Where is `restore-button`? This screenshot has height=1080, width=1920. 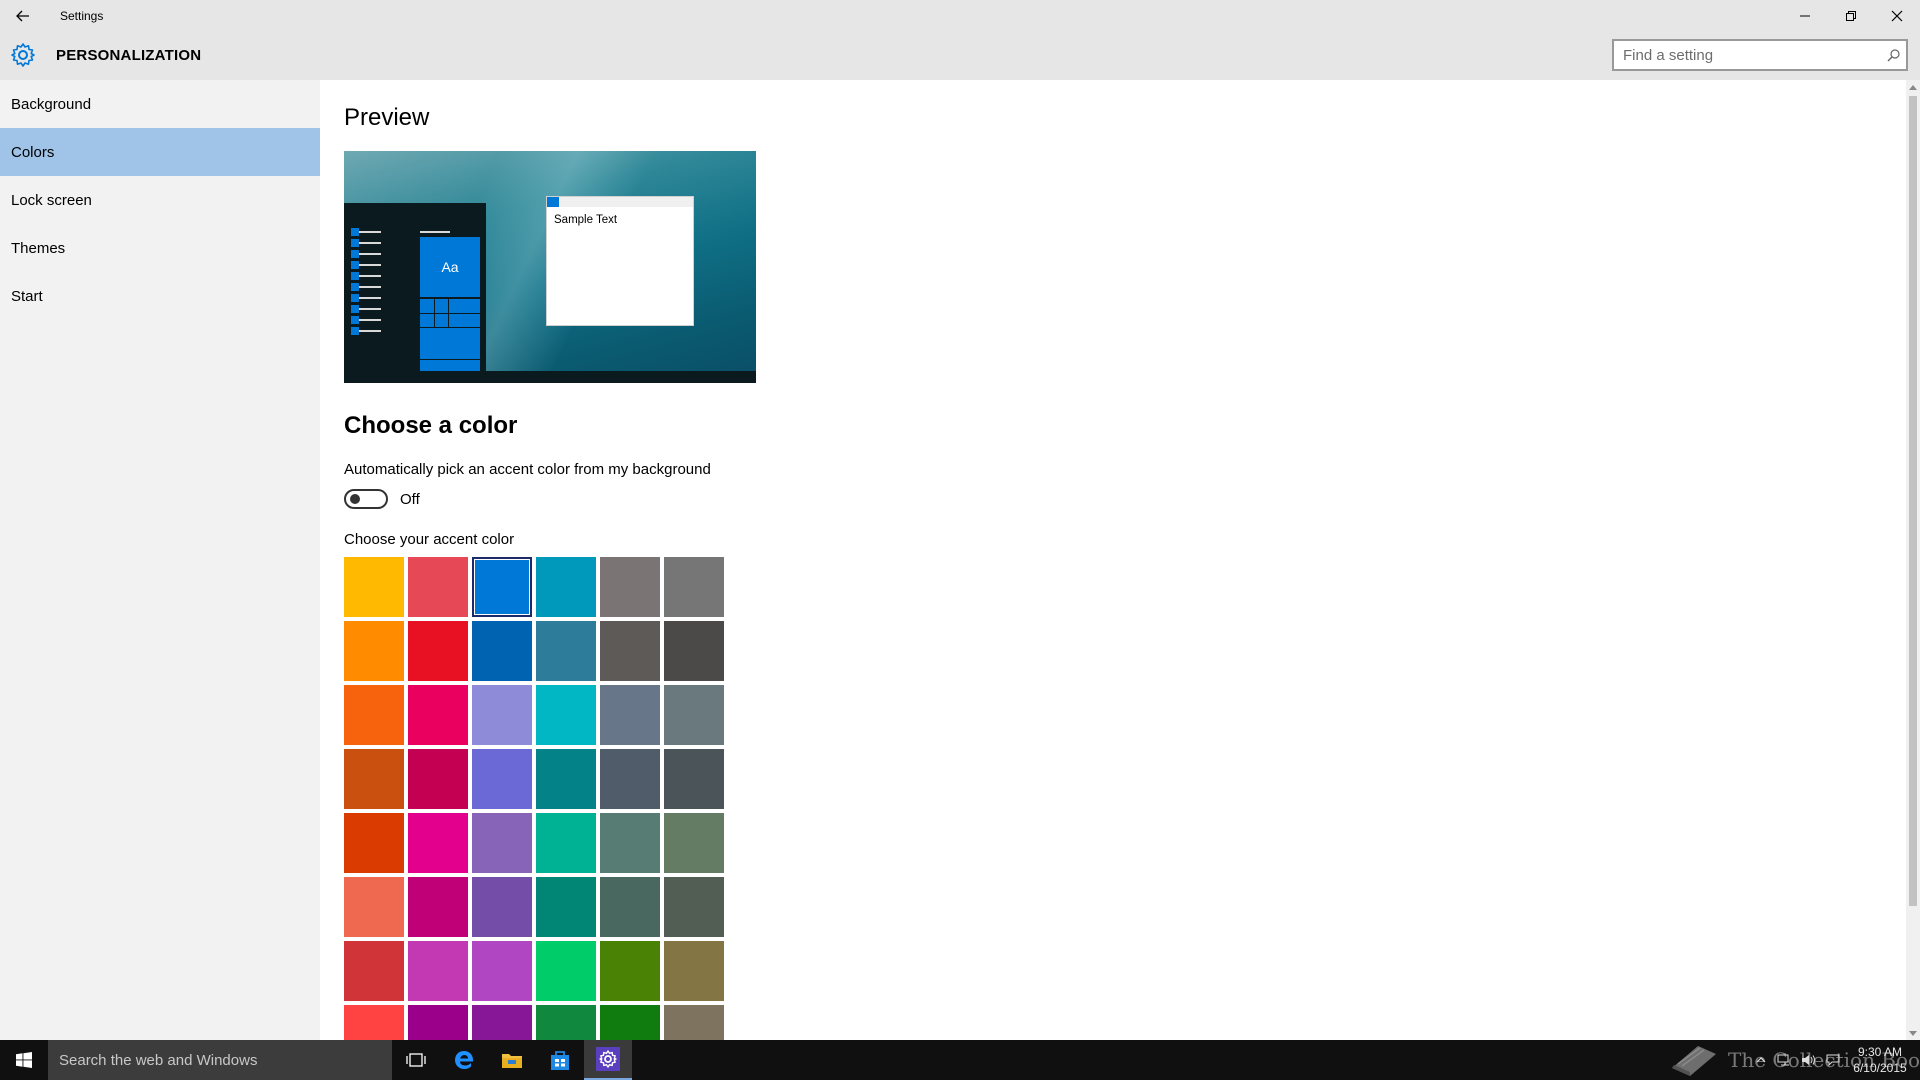 restore-button is located at coordinates (1851, 16).